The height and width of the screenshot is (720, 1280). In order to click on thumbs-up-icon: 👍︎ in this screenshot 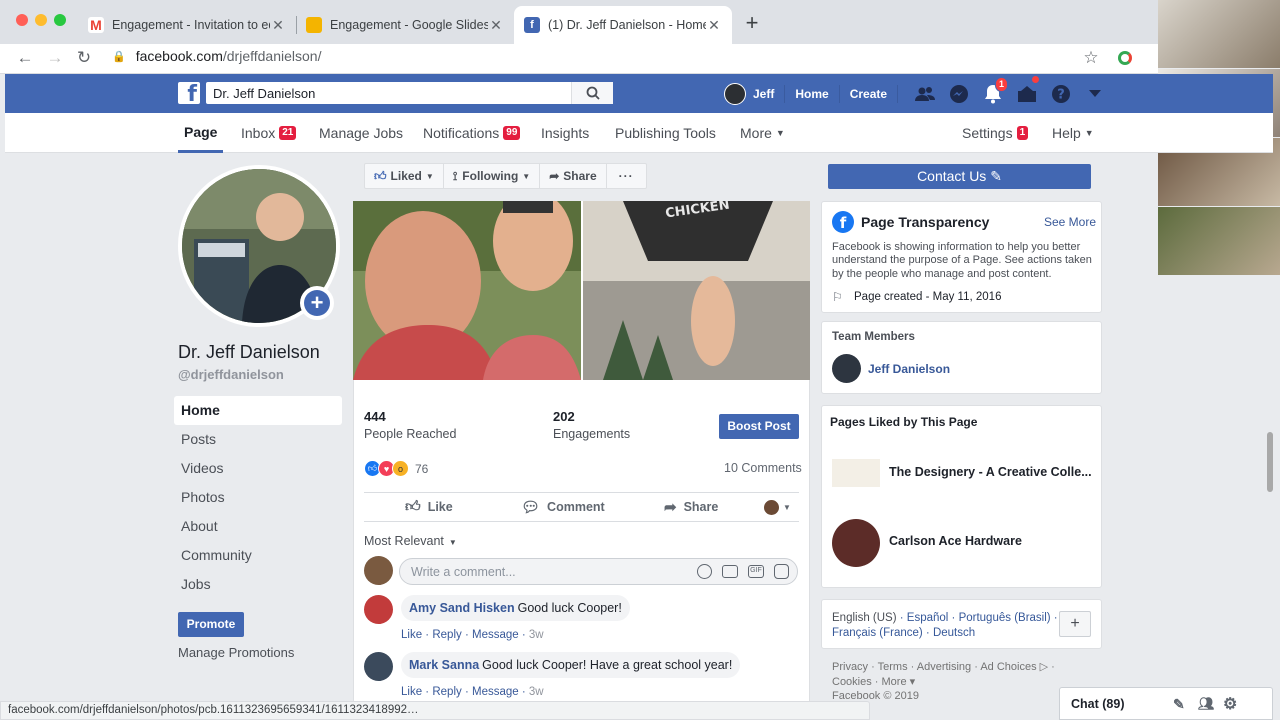, I will do `click(413, 506)`.